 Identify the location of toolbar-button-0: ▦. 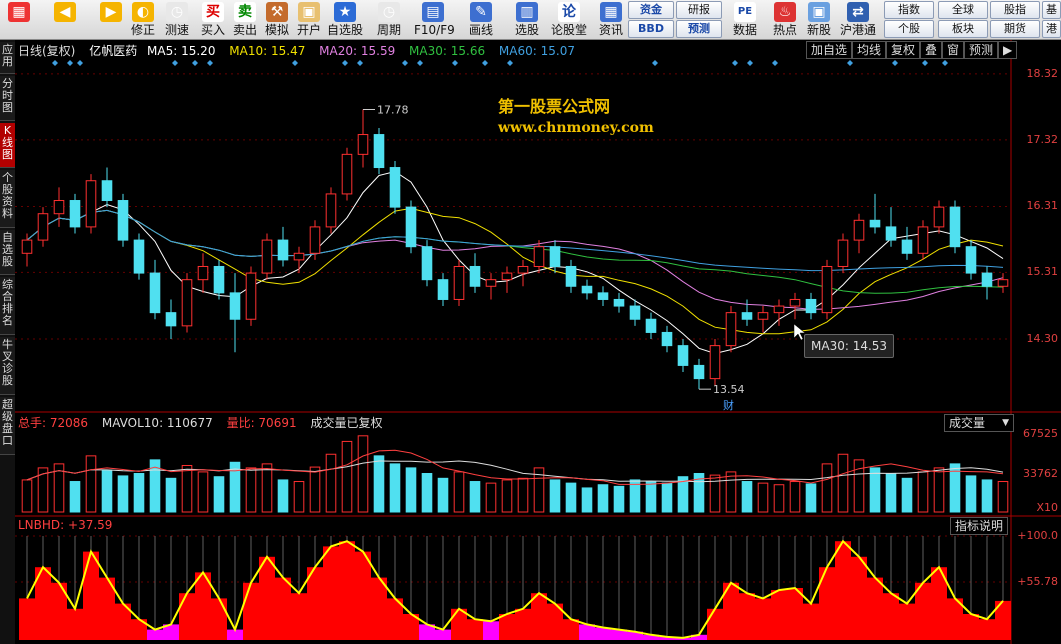
(19, 20).